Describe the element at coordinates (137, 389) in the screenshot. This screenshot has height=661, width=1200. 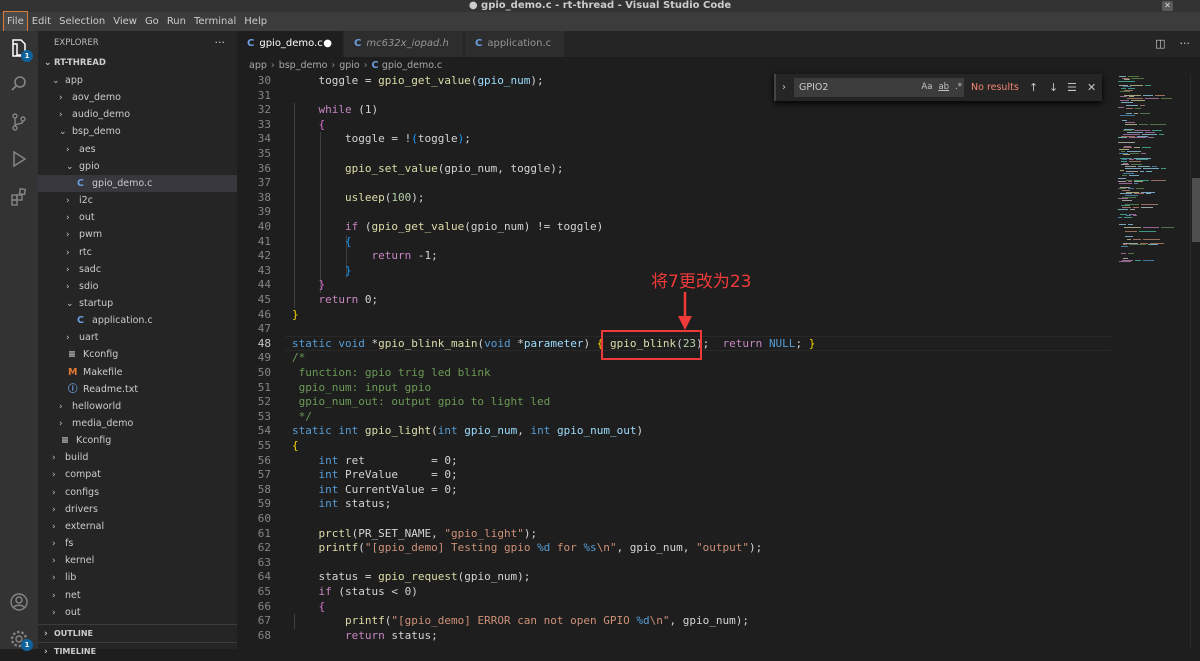
I see `tree-item: ⓘ Readme.txt` at that location.